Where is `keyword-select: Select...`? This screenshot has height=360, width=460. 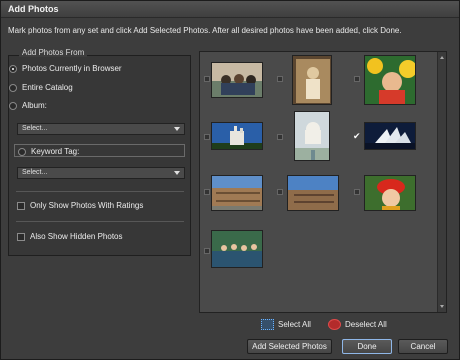
keyword-select: Select... is located at coordinates (101, 173).